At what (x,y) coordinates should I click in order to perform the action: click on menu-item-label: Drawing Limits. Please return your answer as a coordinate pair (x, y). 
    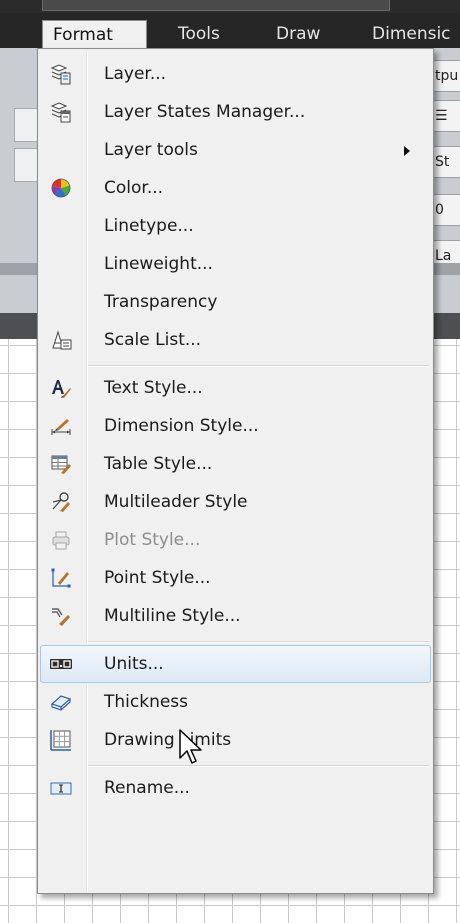
    Looking at the image, I should click on (168, 740).